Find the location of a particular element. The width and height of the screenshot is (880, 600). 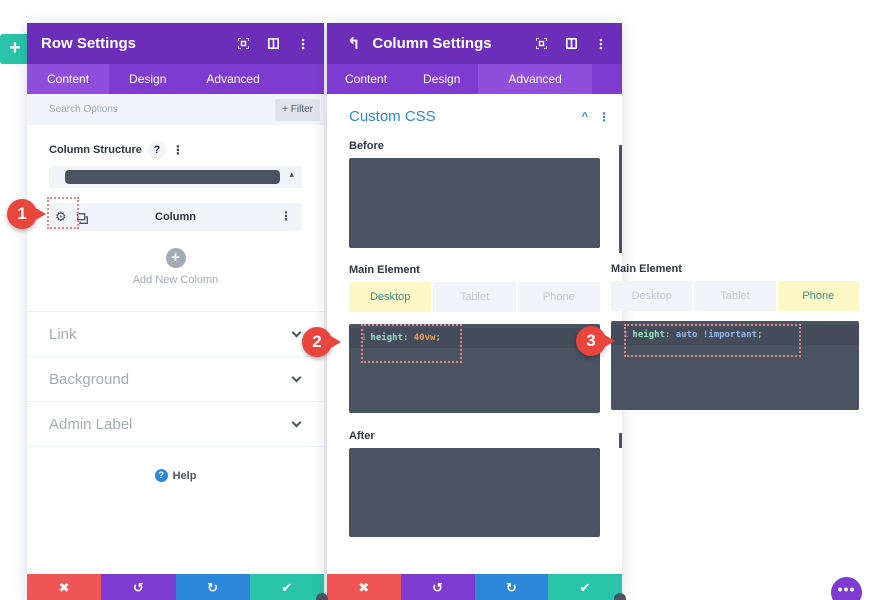

toggle-label: Background is located at coordinates (89, 379).